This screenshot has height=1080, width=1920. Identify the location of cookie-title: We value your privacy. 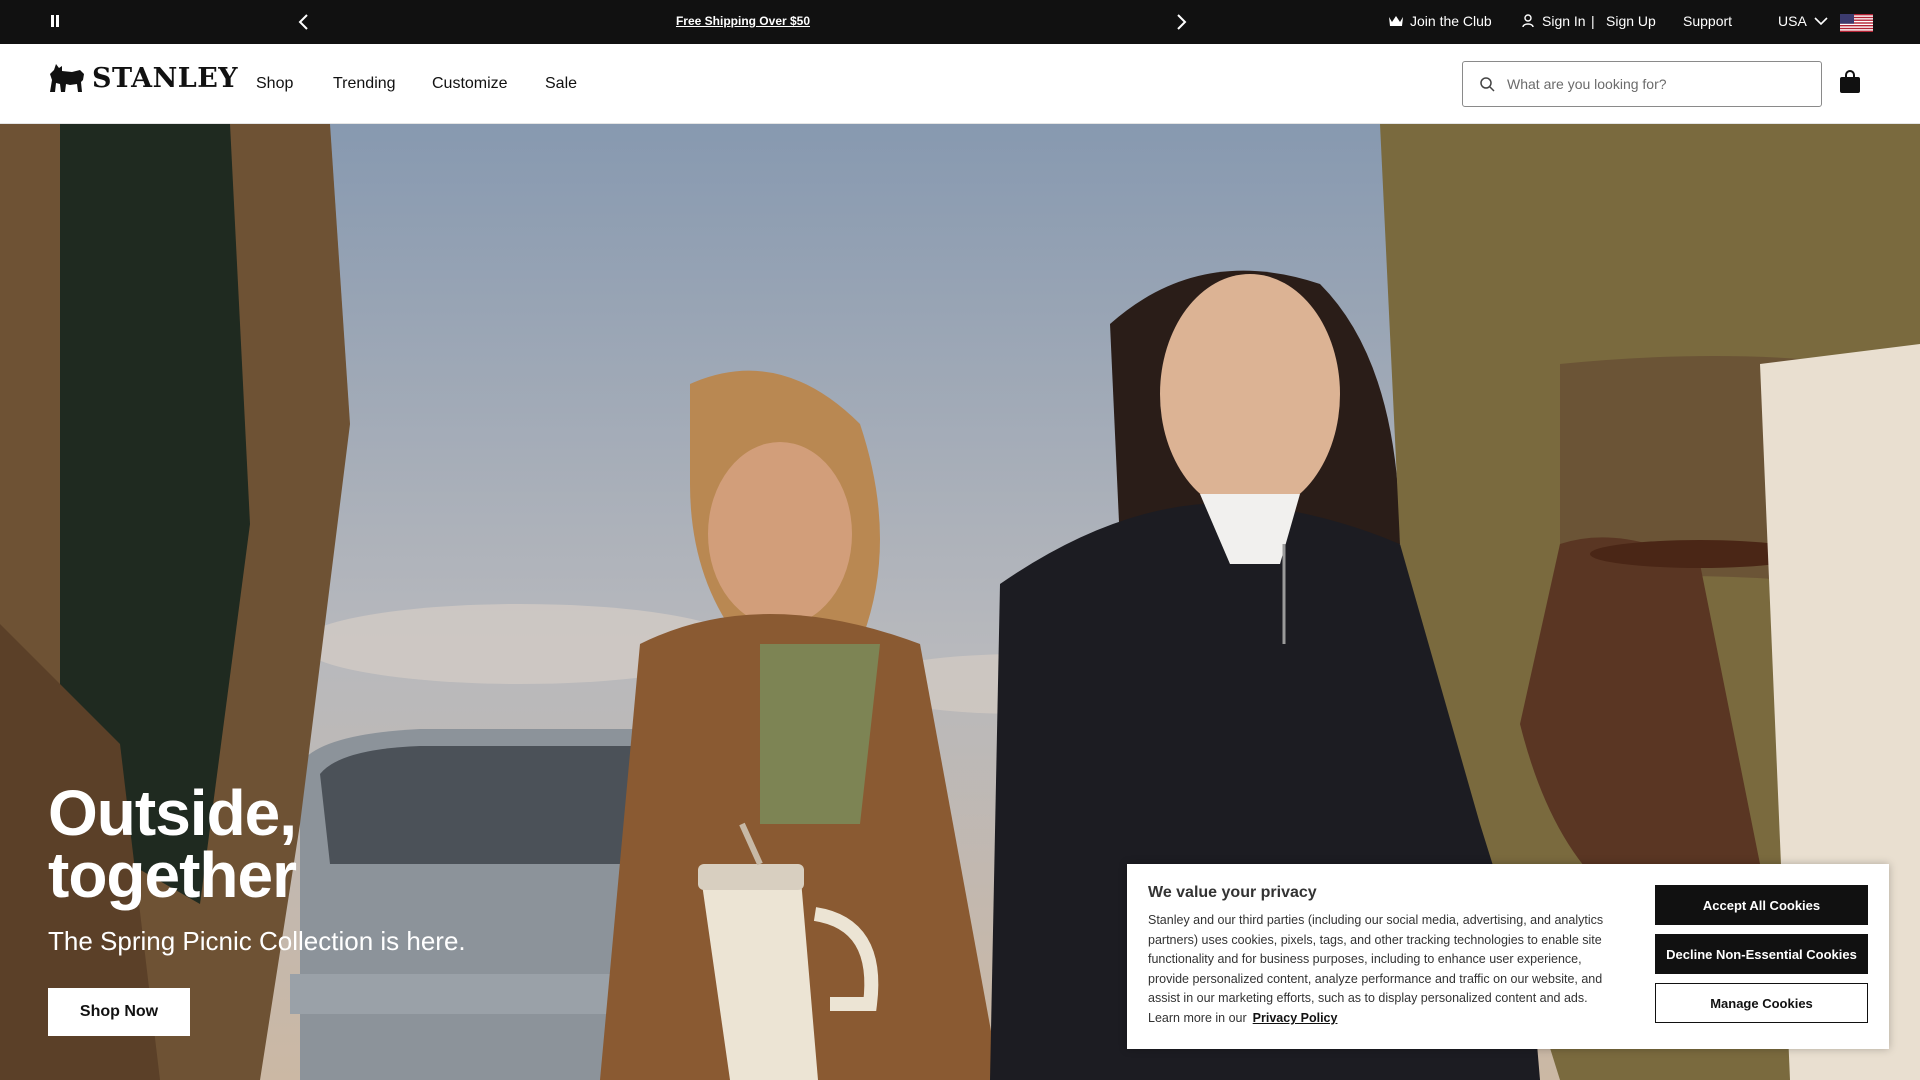
(1232, 892).